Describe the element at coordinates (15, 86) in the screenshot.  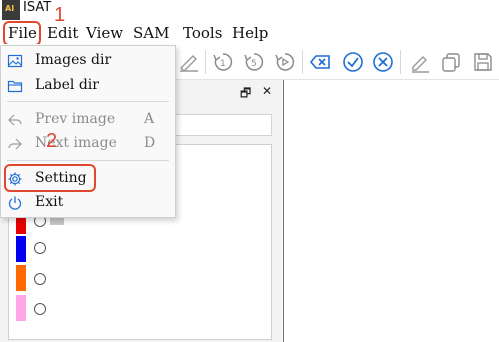
I see `folder-icon` at that location.